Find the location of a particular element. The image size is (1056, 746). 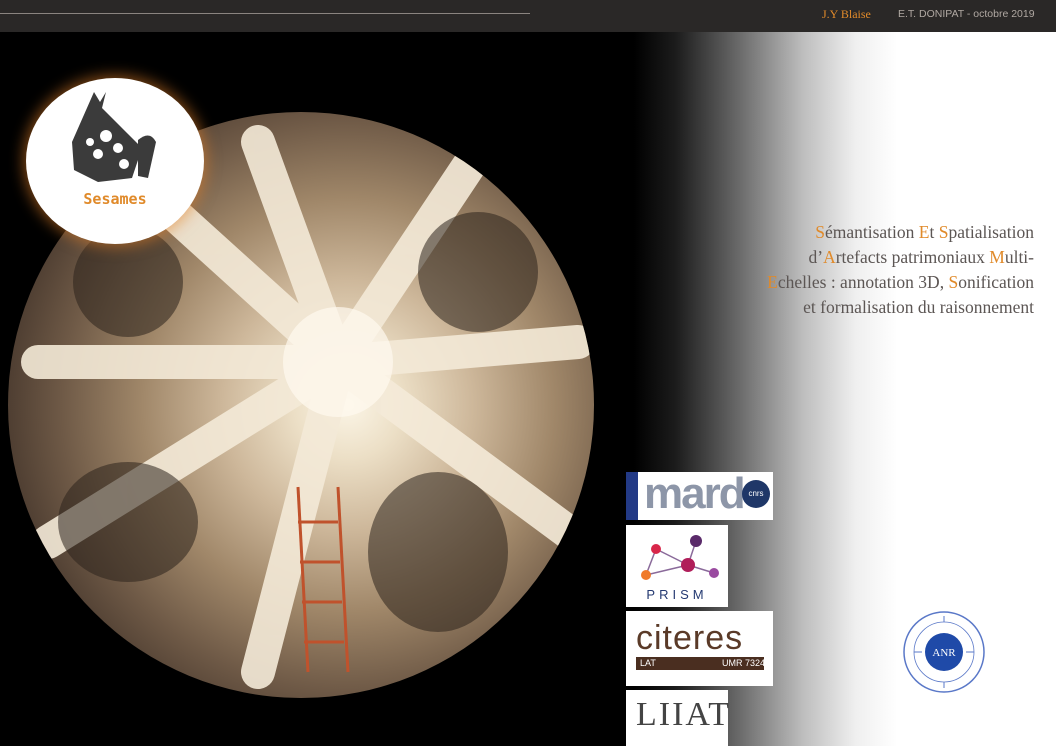

logo-label: Sesames is located at coordinates (115, 199).